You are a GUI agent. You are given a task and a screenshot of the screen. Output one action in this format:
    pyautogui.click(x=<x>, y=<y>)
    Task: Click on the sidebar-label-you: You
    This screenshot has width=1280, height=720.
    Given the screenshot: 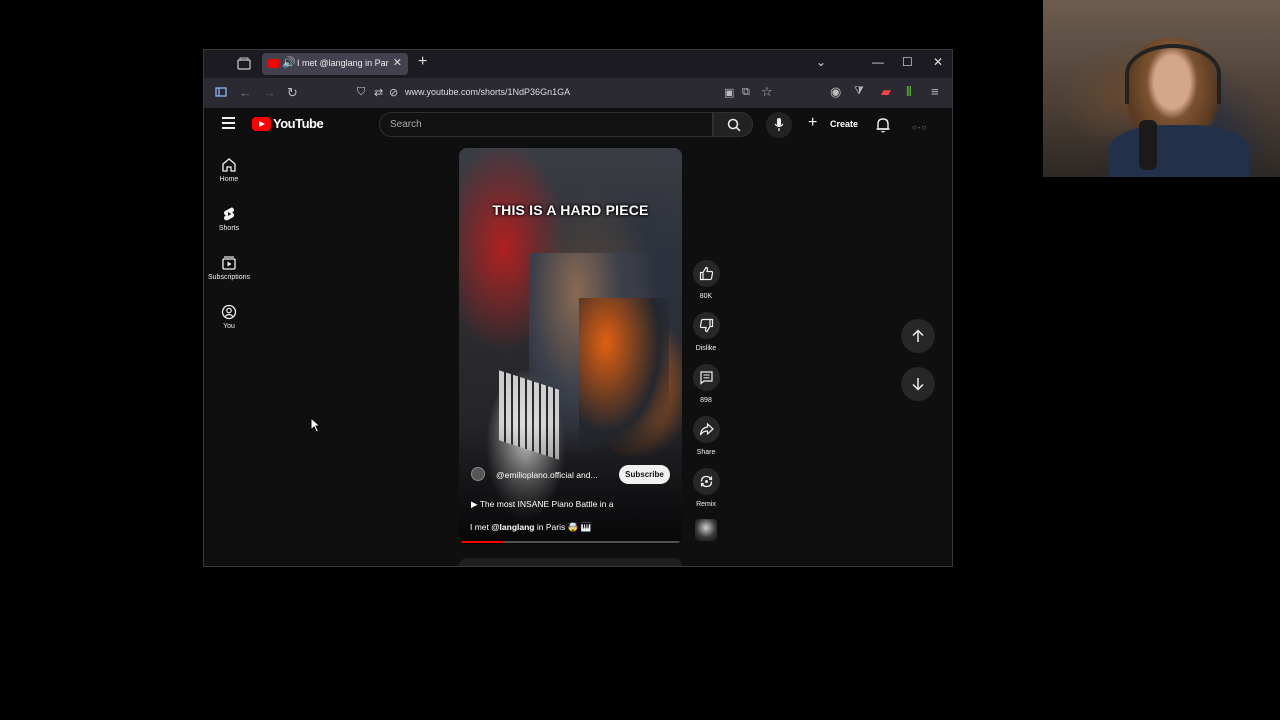 What is the action you would take?
    pyautogui.click(x=229, y=326)
    